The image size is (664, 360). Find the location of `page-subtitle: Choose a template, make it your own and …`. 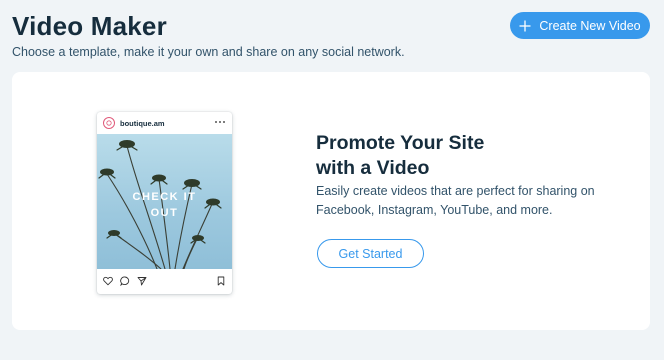

page-subtitle: Choose a template, make it your own and … is located at coordinates (208, 52).